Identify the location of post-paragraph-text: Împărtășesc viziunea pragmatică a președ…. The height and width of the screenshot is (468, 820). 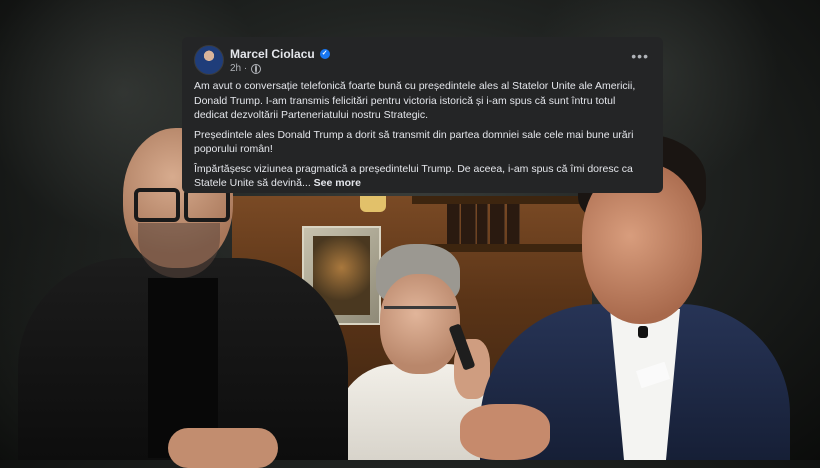
(413, 176).